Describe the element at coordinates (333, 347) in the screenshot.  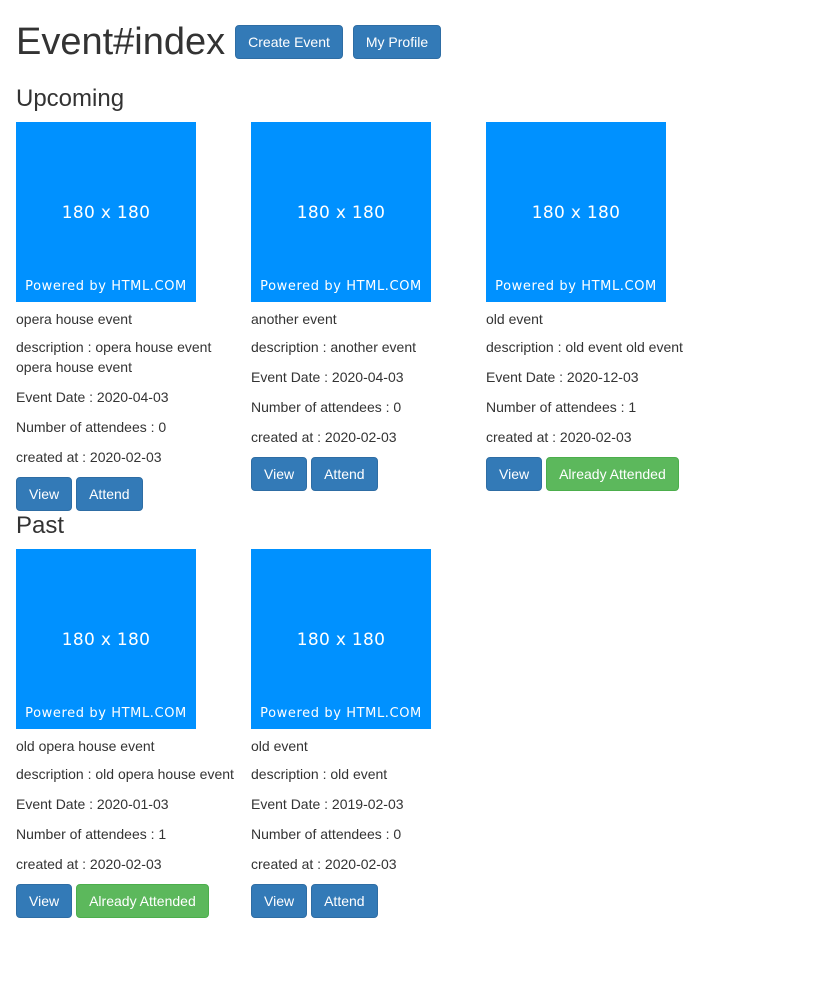
I see `event-description: description : another event` at that location.